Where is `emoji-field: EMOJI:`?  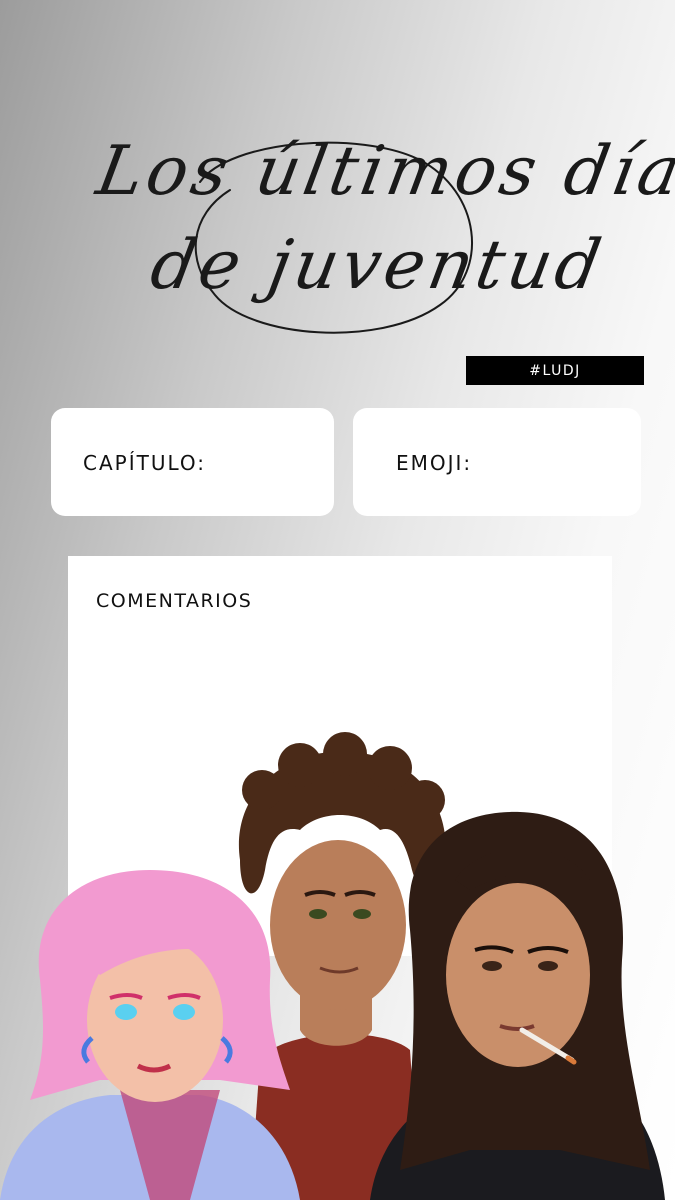 emoji-field: EMOJI: is located at coordinates (497, 462).